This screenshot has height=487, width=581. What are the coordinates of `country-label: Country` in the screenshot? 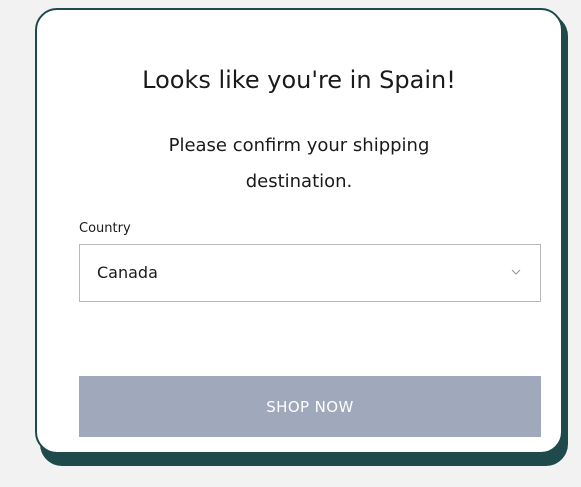 It's located at (105, 228).